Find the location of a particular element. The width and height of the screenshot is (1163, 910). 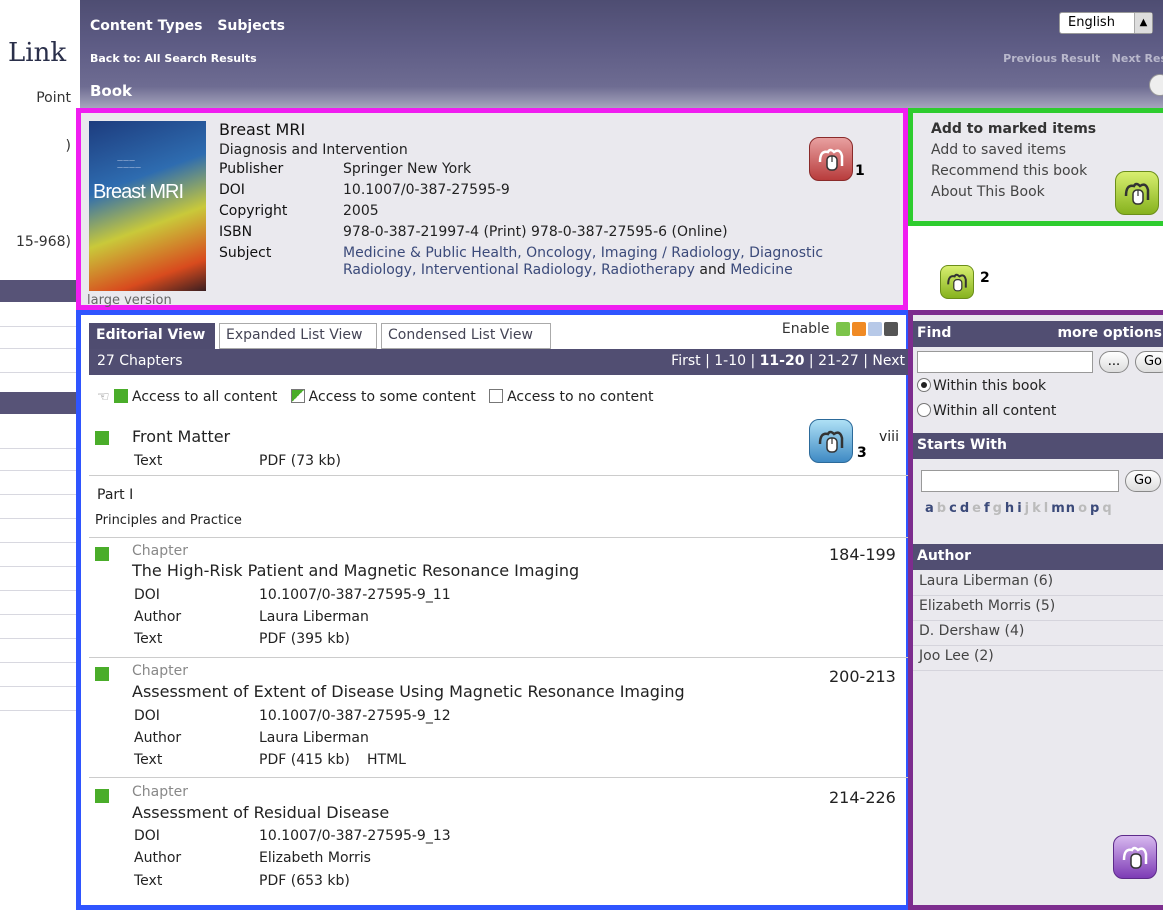

field-key: Copyright is located at coordinates (253, 211).